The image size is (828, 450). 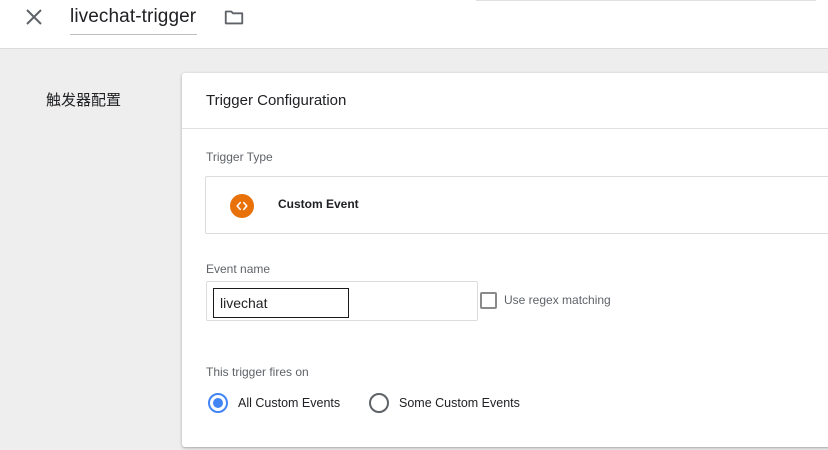 I want to click on event-name-label: Event name, so click(x=238, y=269).